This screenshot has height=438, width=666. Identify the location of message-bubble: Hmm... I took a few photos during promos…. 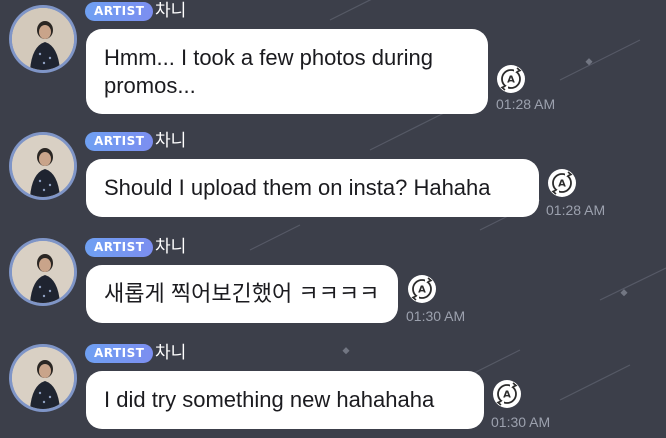
(287, 71).